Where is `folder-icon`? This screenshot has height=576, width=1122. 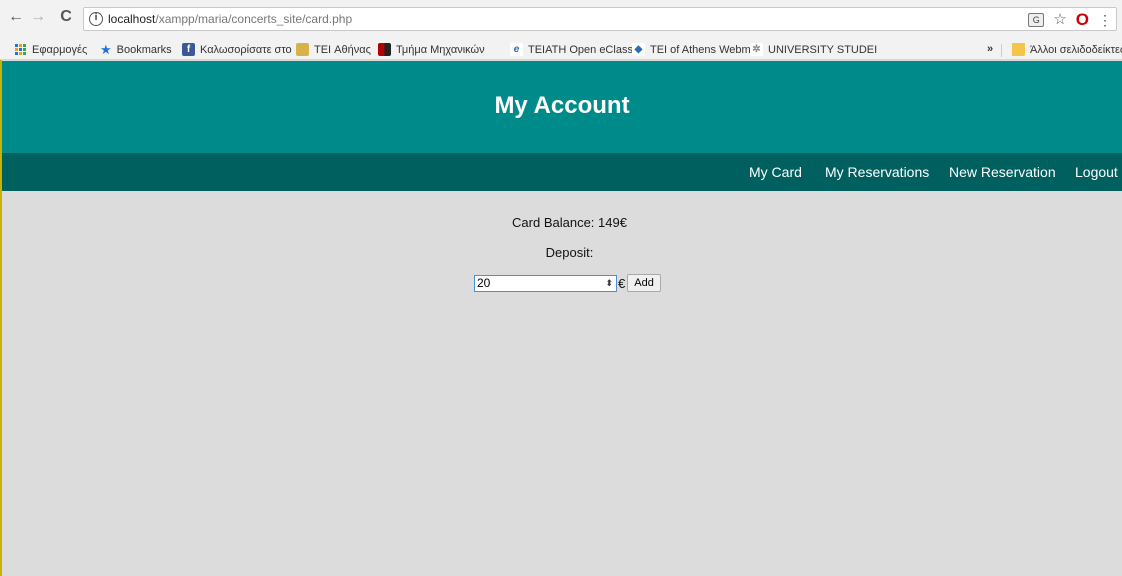 folder-icon is located at coordinates (1018, 49).